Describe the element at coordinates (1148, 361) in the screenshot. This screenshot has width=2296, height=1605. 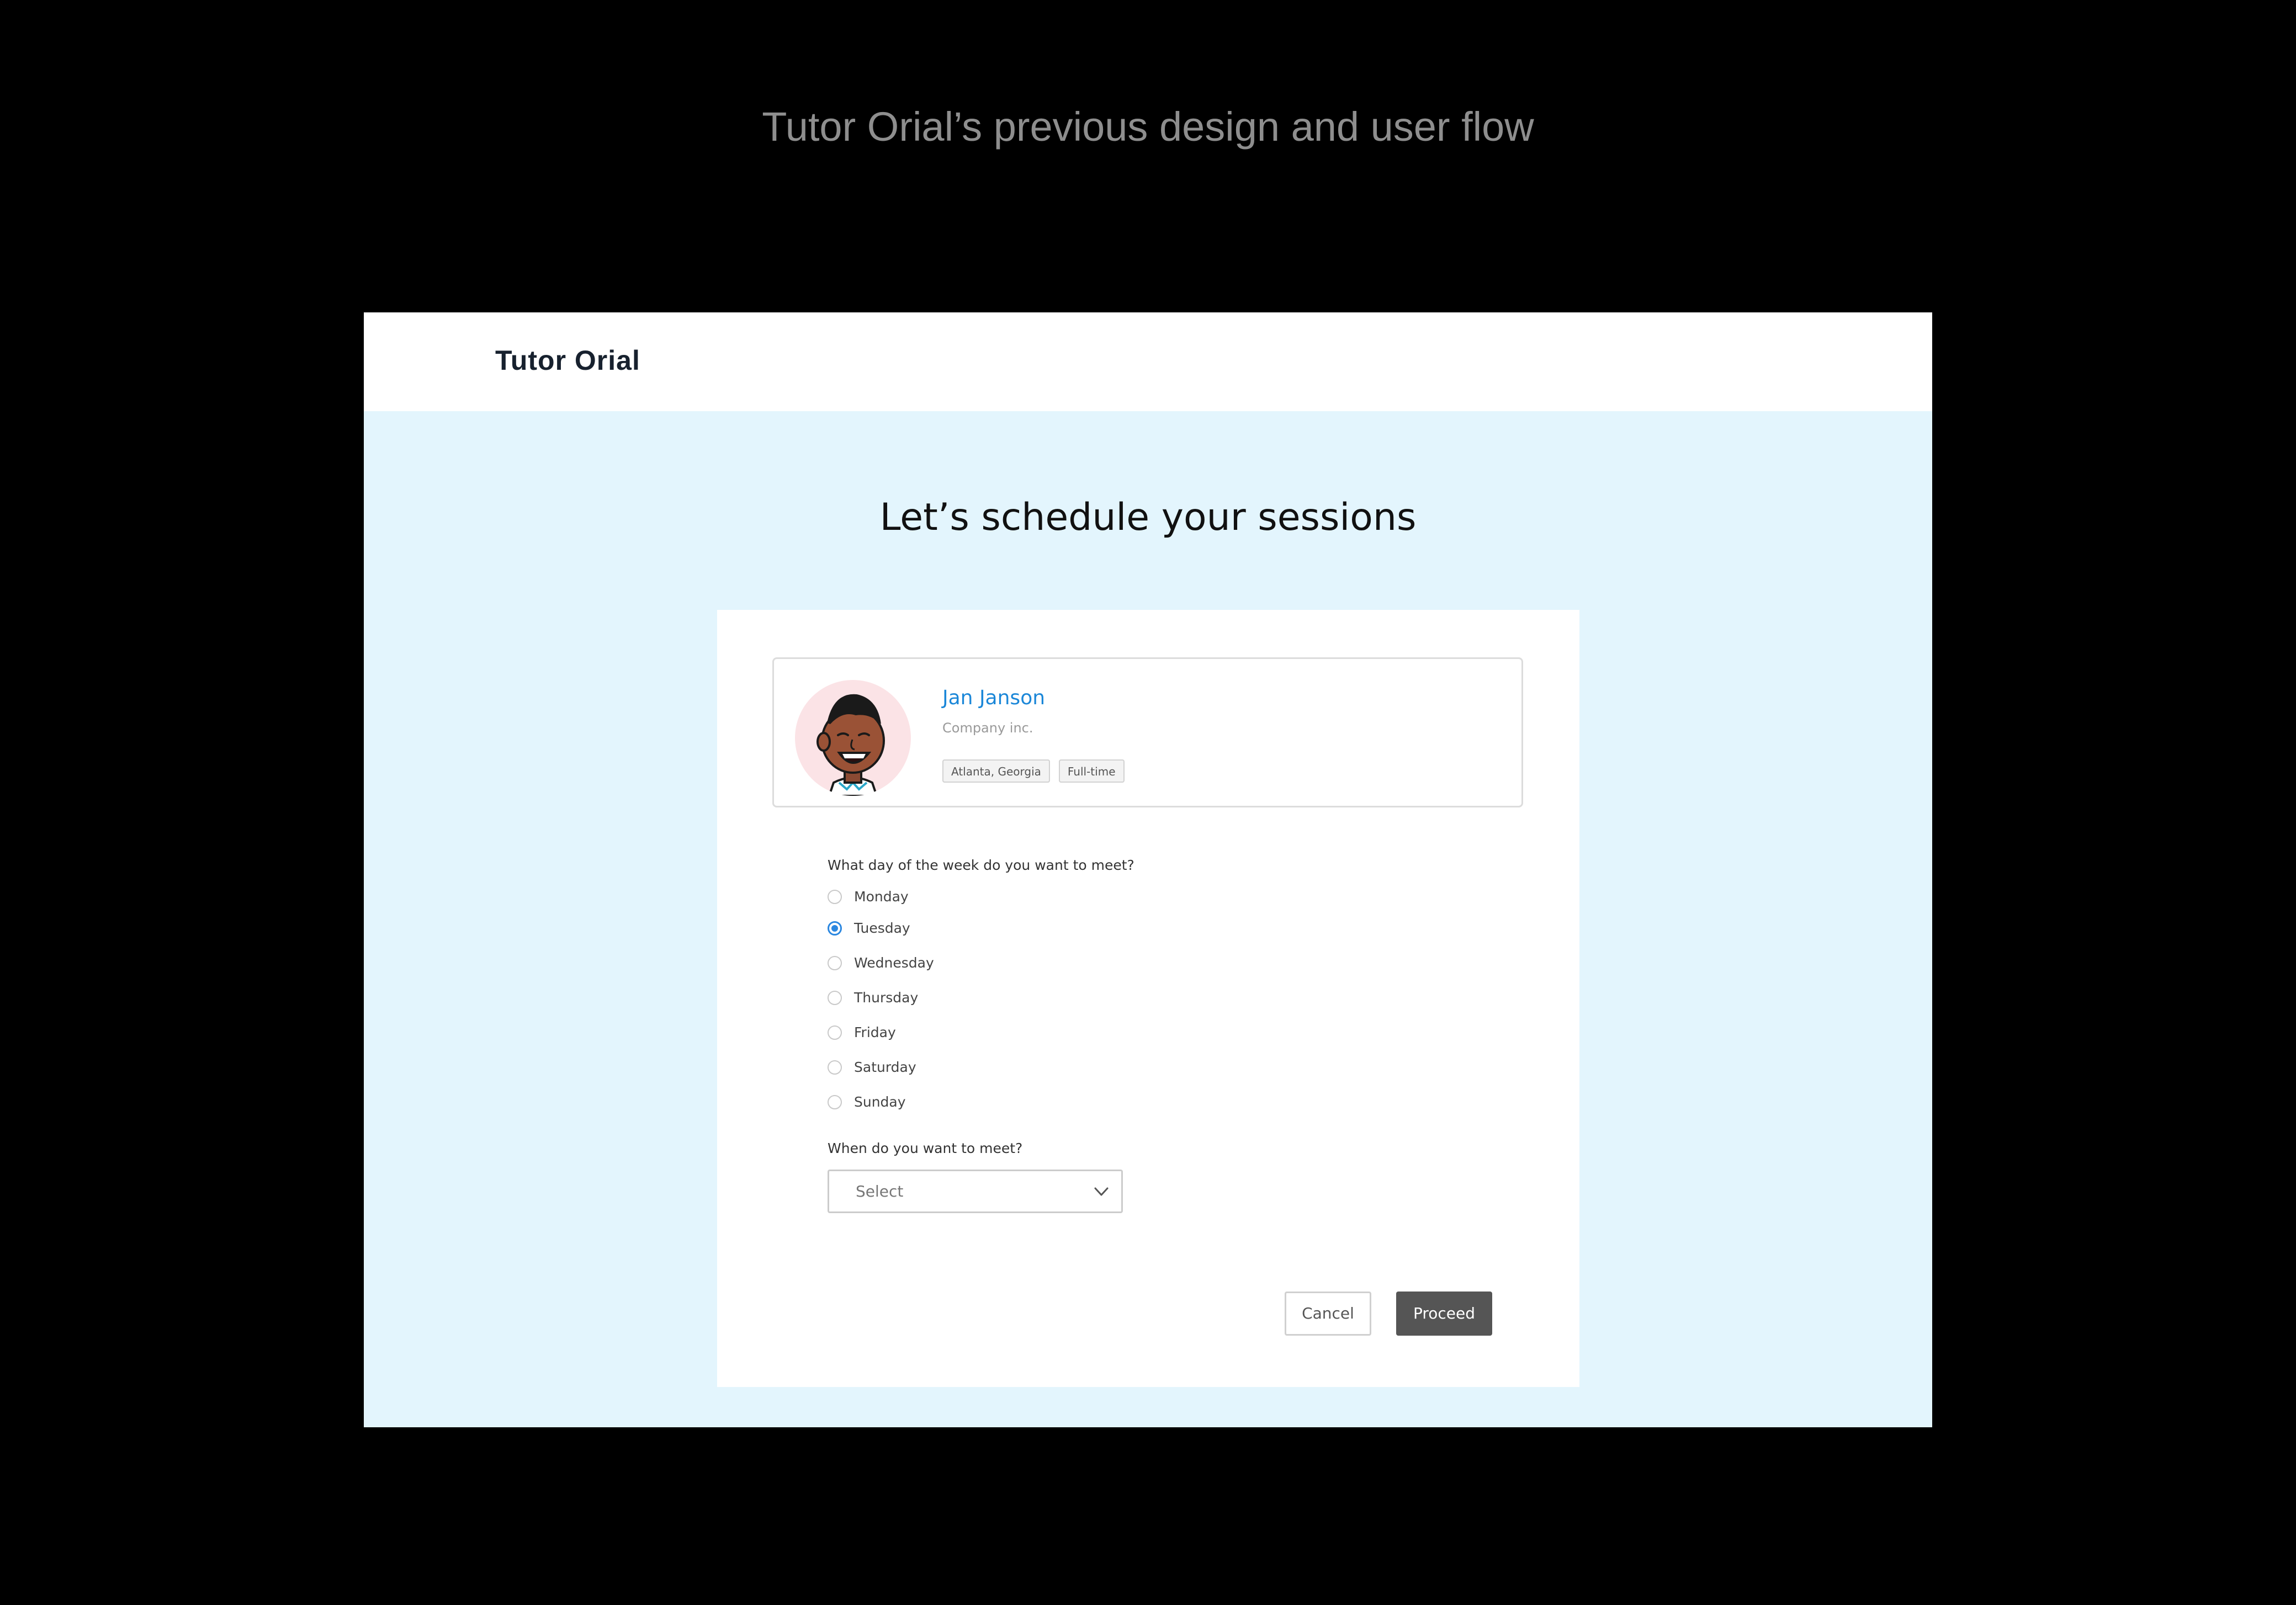
I see `top-bar: Tutor Orial` at that location.